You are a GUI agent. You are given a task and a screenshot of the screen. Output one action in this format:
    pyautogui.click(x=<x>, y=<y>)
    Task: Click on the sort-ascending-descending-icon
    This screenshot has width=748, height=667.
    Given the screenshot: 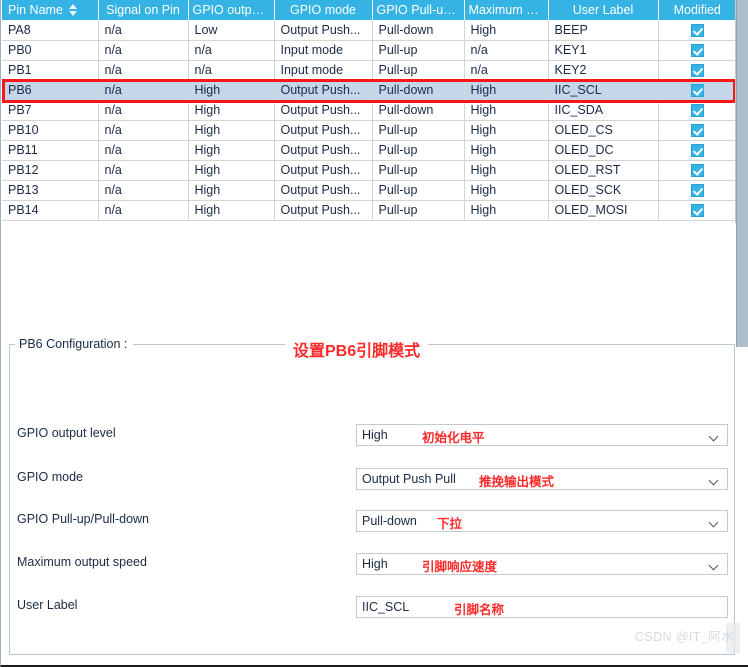 What is the action you would take?
    pyautogui.click(x=73, y=10)
    